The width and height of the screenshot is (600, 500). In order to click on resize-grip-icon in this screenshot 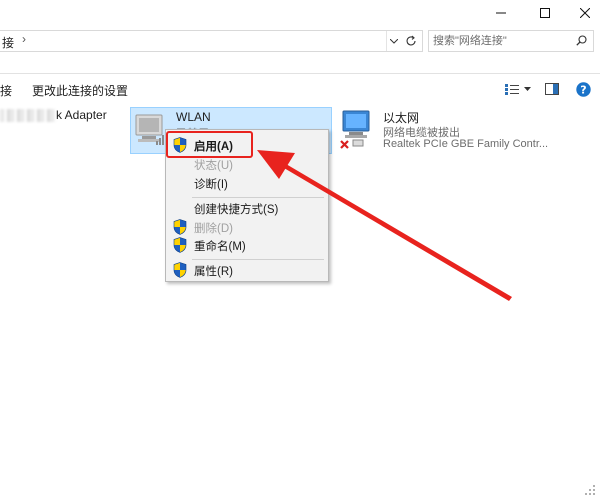, I will do `click(590, 490)`.